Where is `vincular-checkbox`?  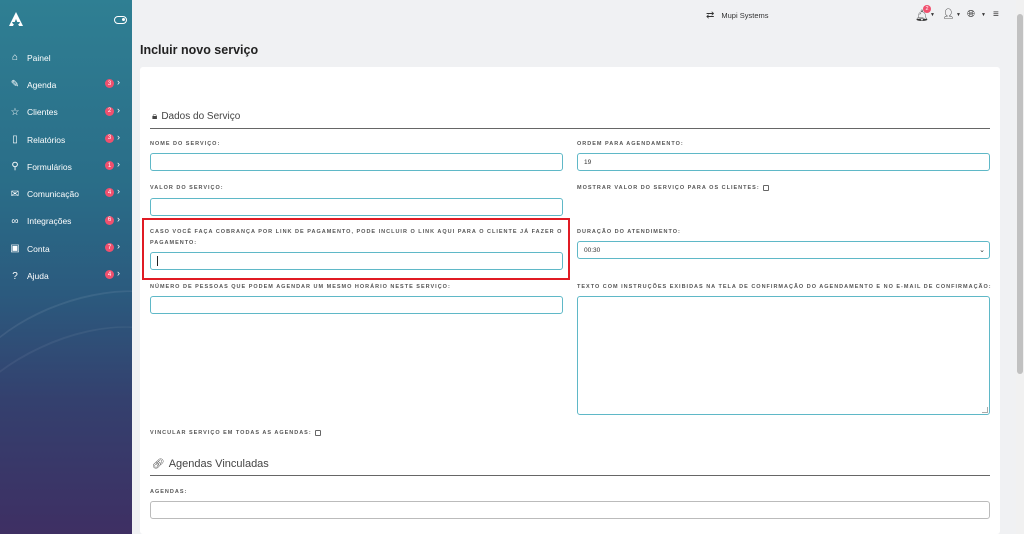 vincular-checkbox is located at coordinates (317, 432).